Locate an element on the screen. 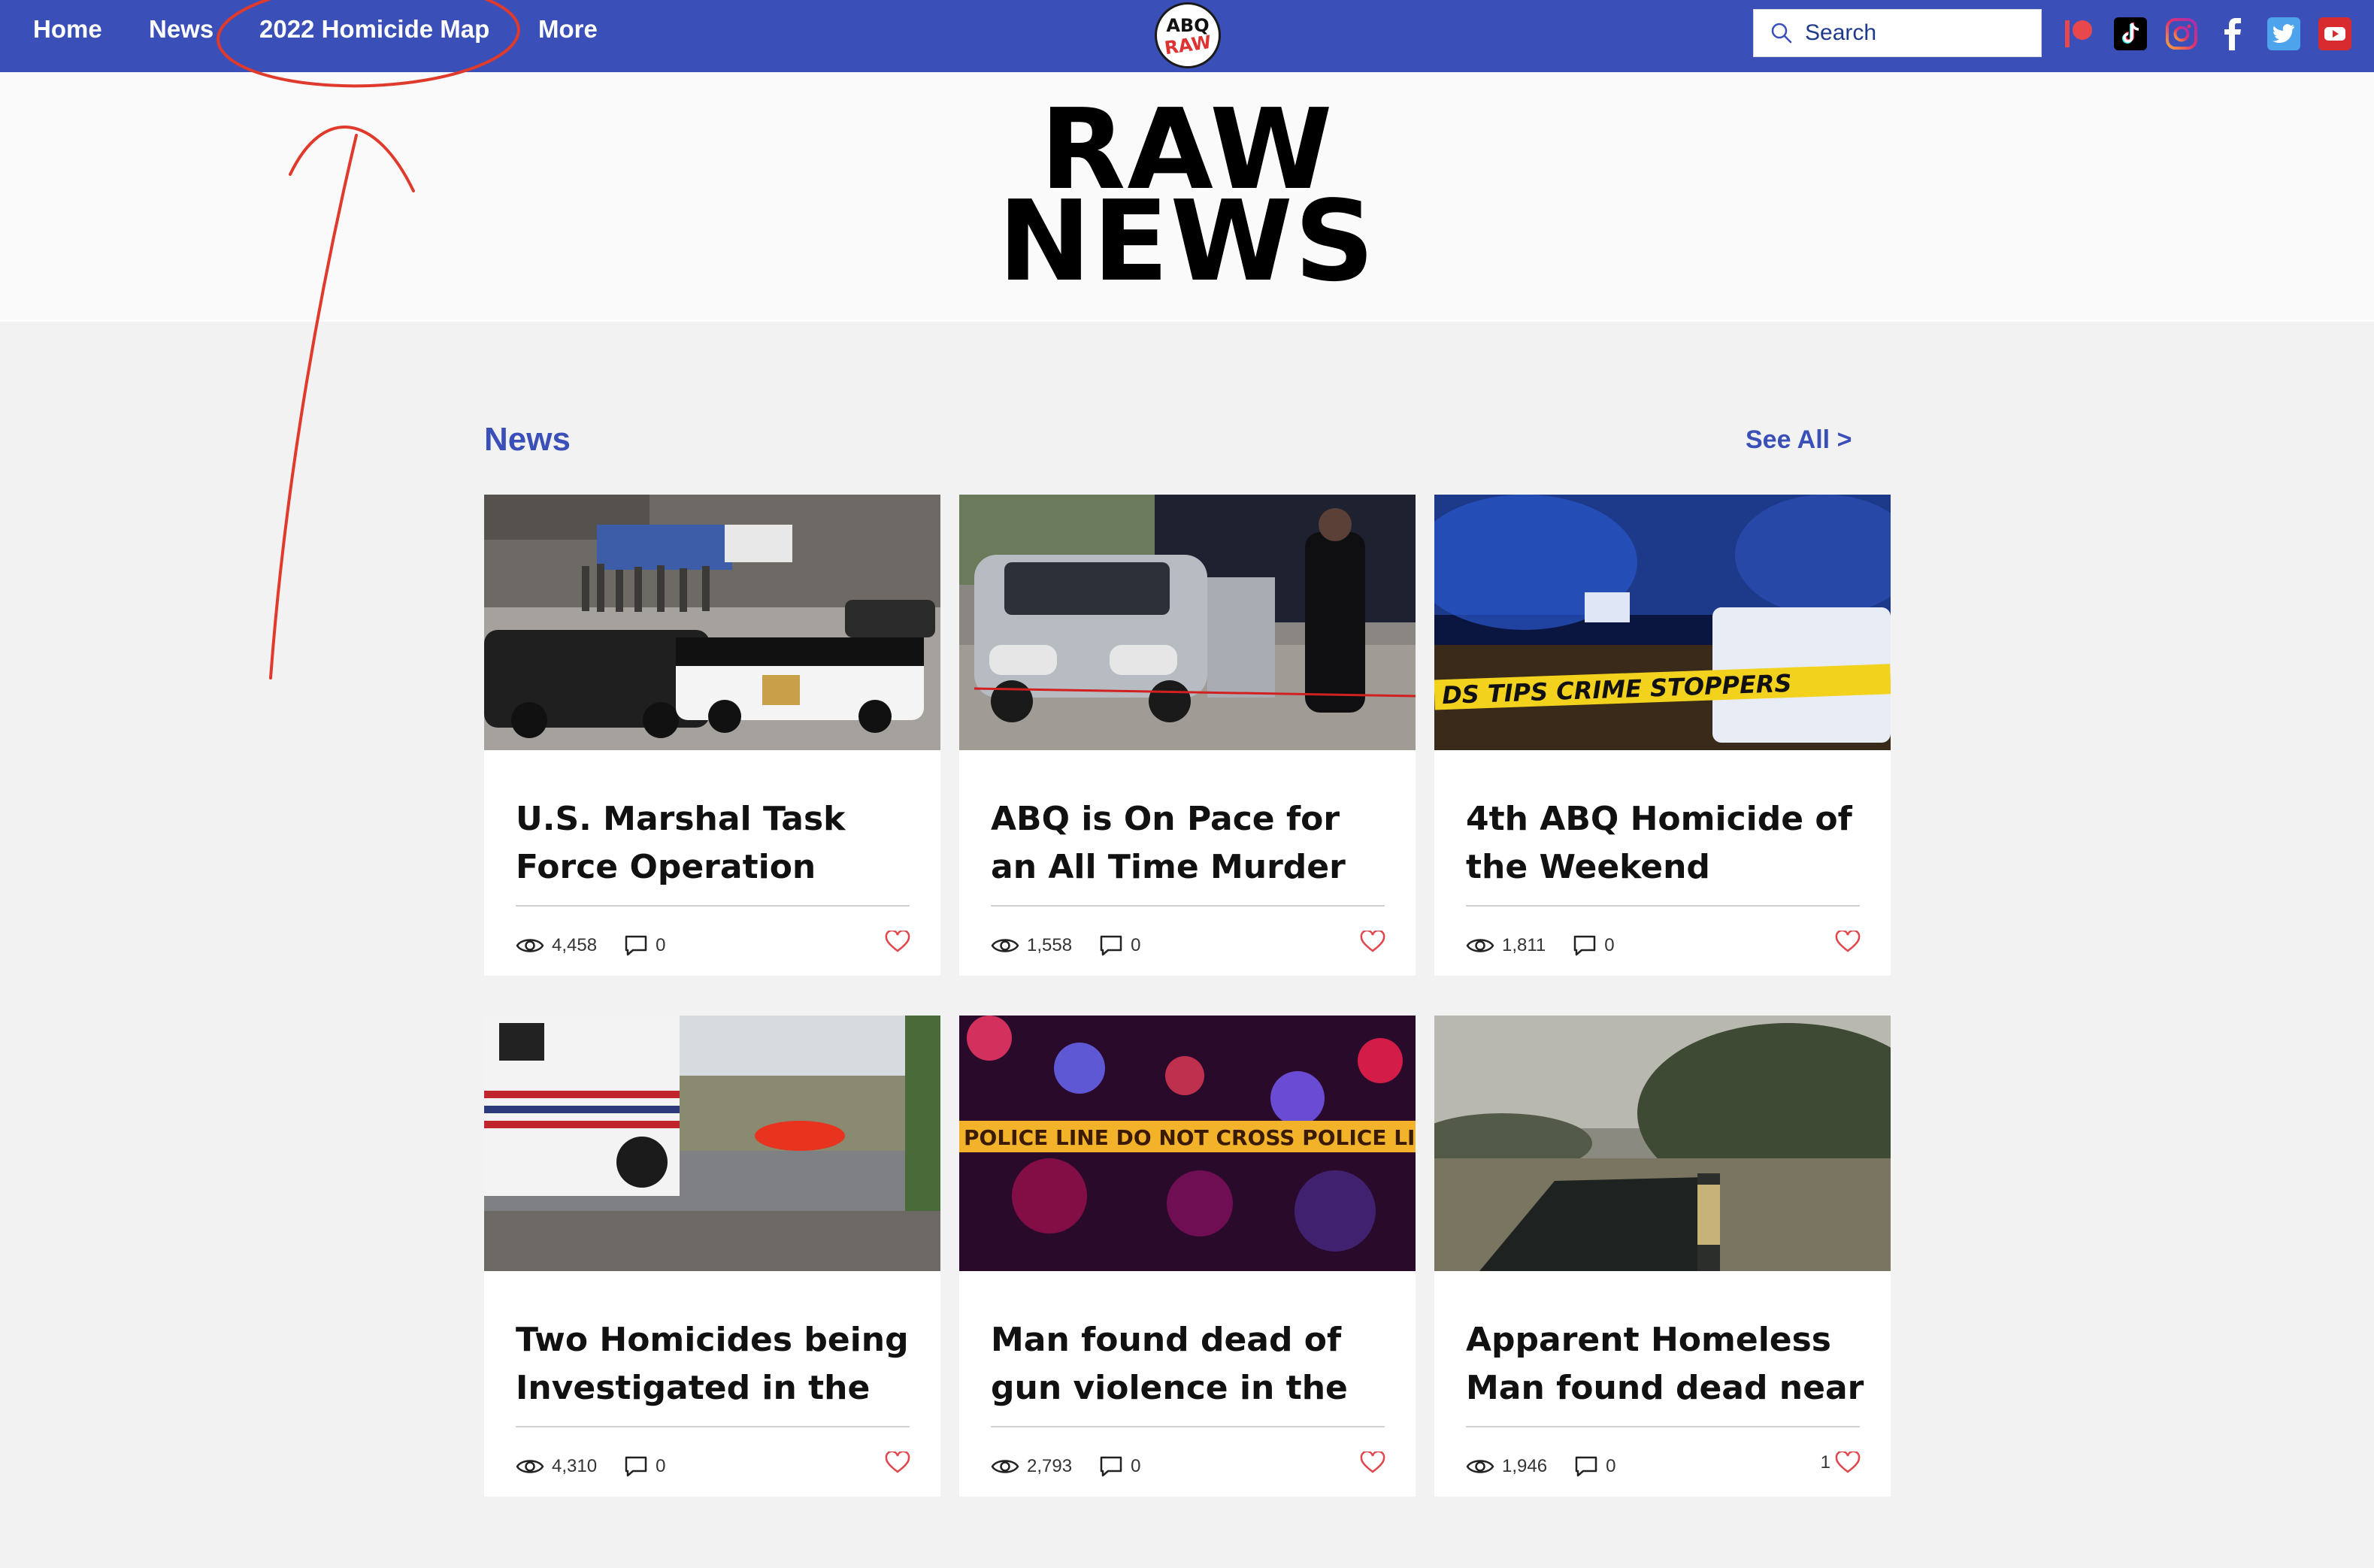  search-box is located at coordinates (1898, 33).